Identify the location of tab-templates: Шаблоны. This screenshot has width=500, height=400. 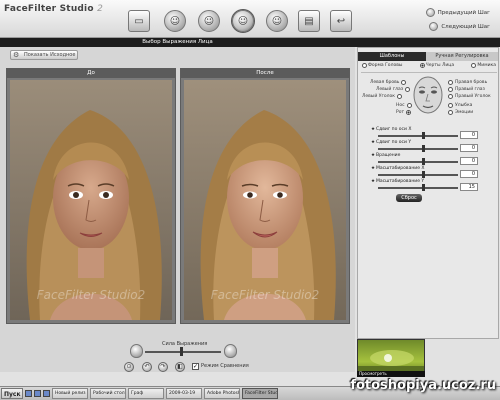
(392, 56).